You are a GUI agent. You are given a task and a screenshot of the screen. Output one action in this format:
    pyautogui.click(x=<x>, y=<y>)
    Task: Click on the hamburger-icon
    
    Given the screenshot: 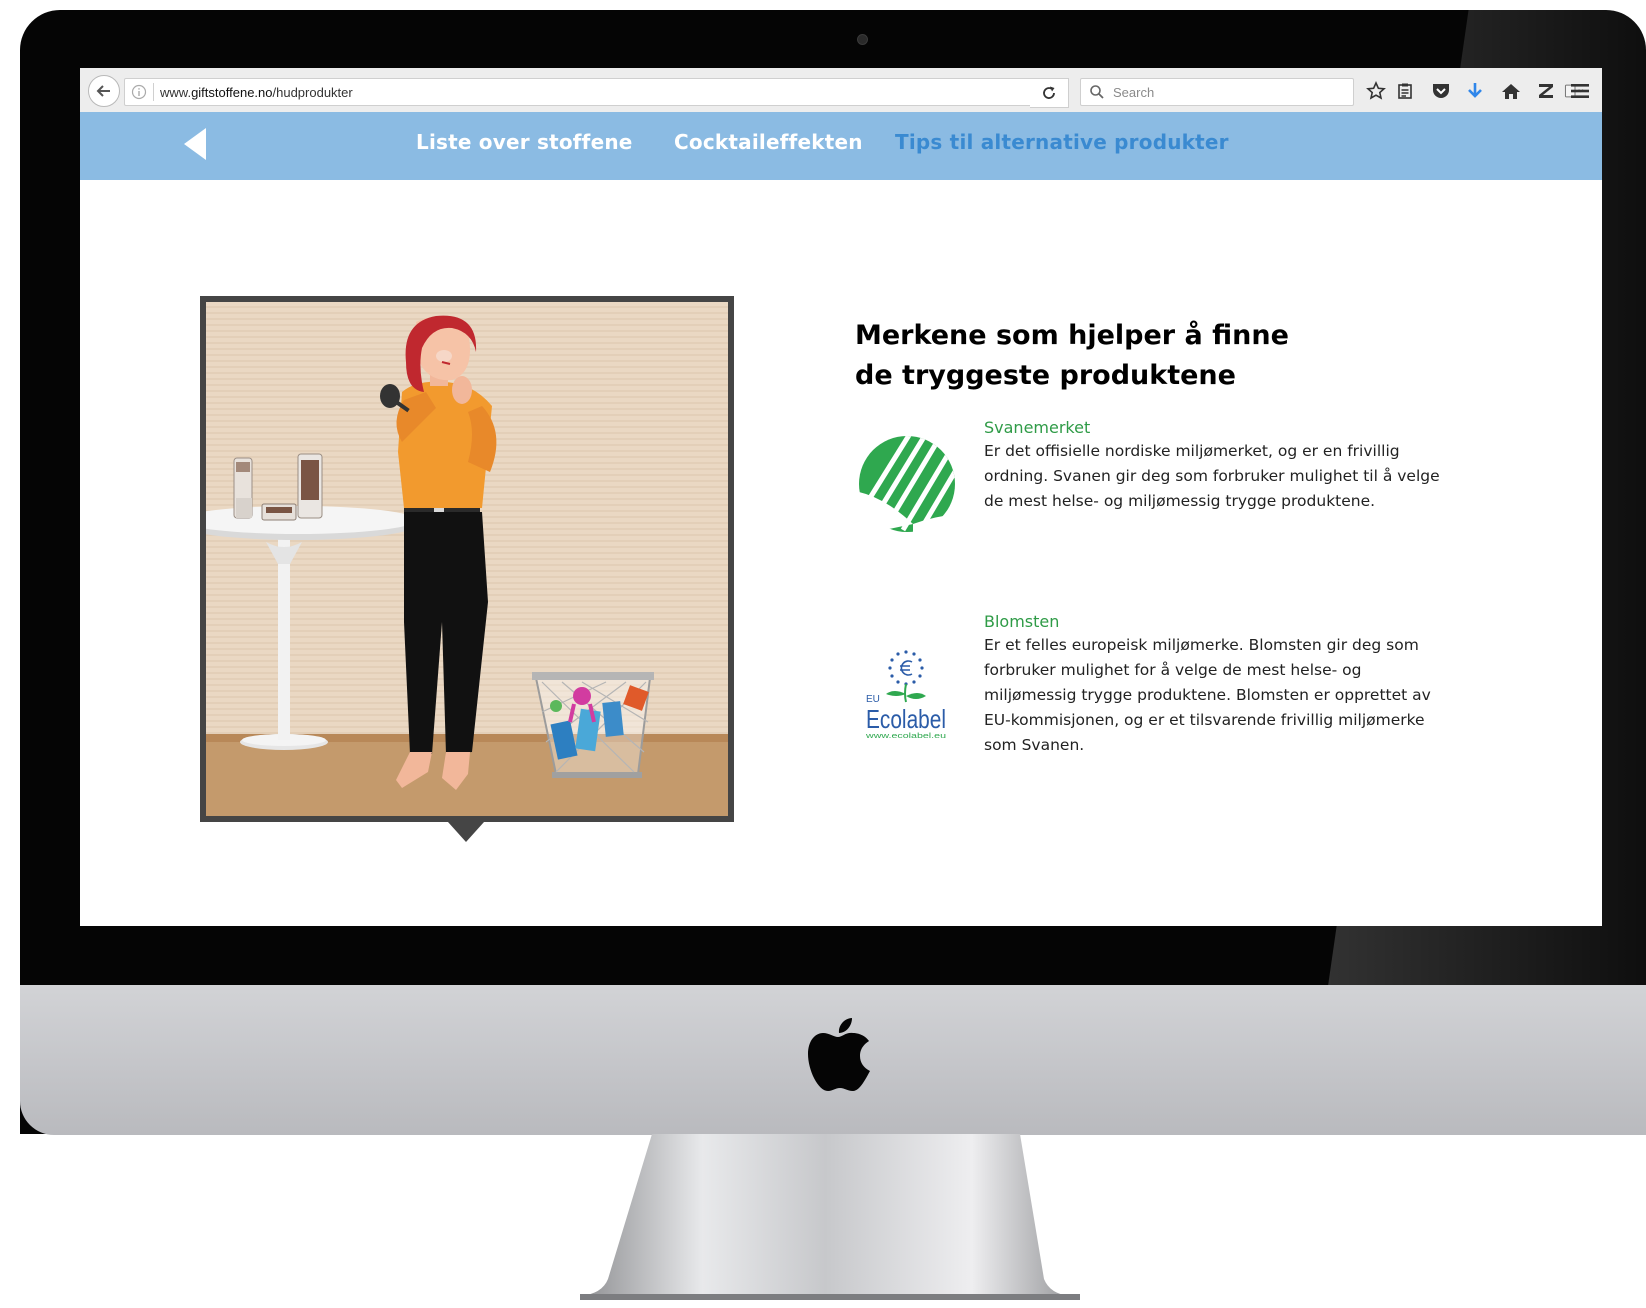 What is the action you would take?
    pyautogui.click(x=1580, y=91)
    